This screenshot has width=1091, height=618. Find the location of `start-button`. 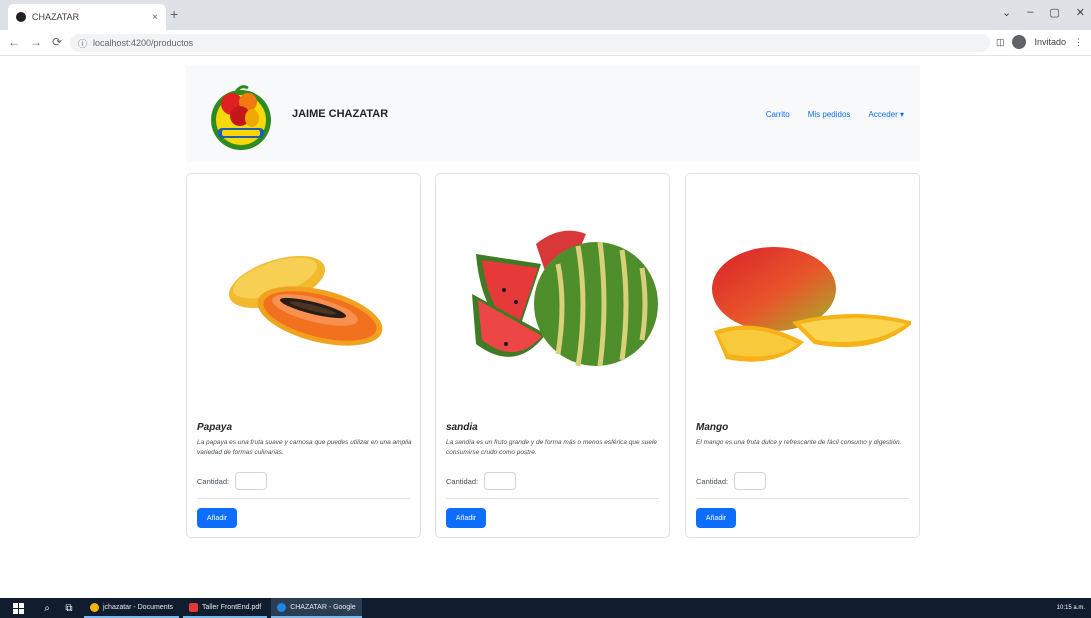

start-button is located at coordinates (18, 608).